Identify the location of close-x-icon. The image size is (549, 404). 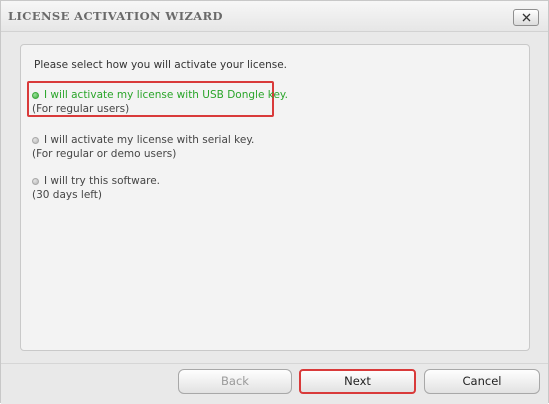
(526, 17).